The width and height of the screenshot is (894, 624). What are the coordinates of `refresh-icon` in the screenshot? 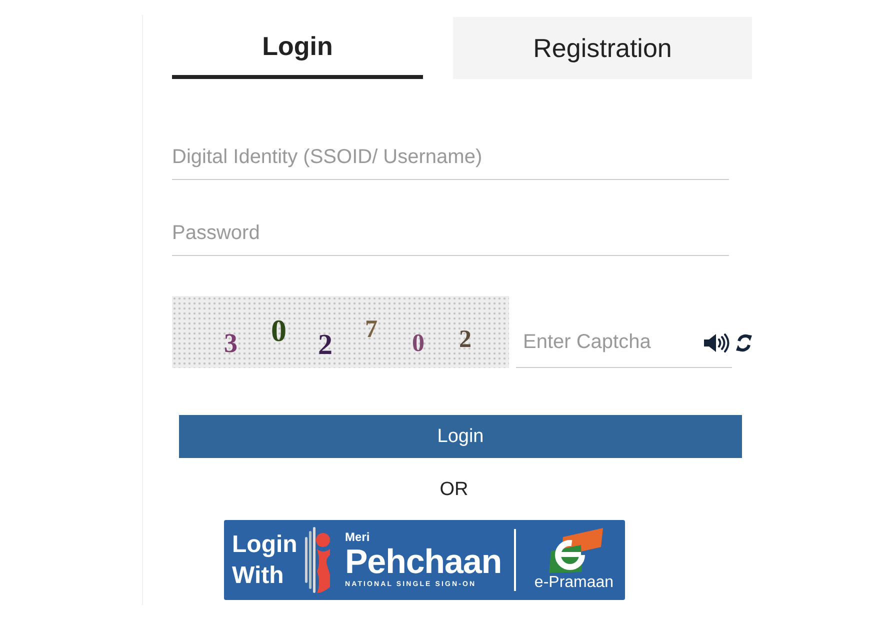 It's located at (744, 343).